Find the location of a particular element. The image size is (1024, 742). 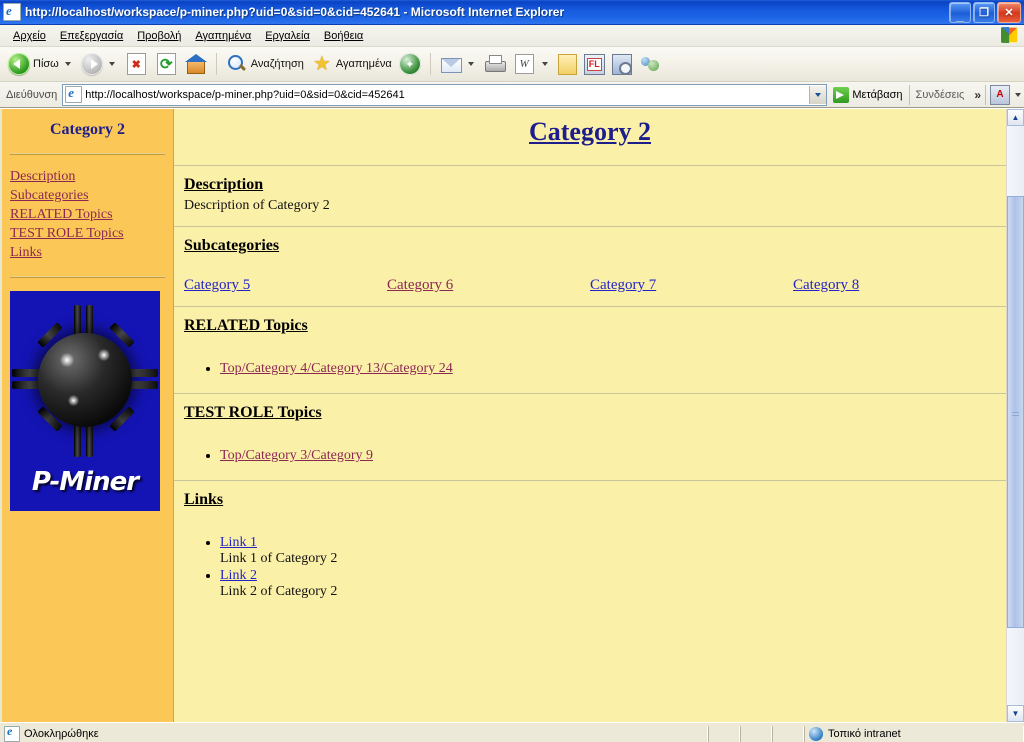

refresh-button is located at coordinates (166, 64).